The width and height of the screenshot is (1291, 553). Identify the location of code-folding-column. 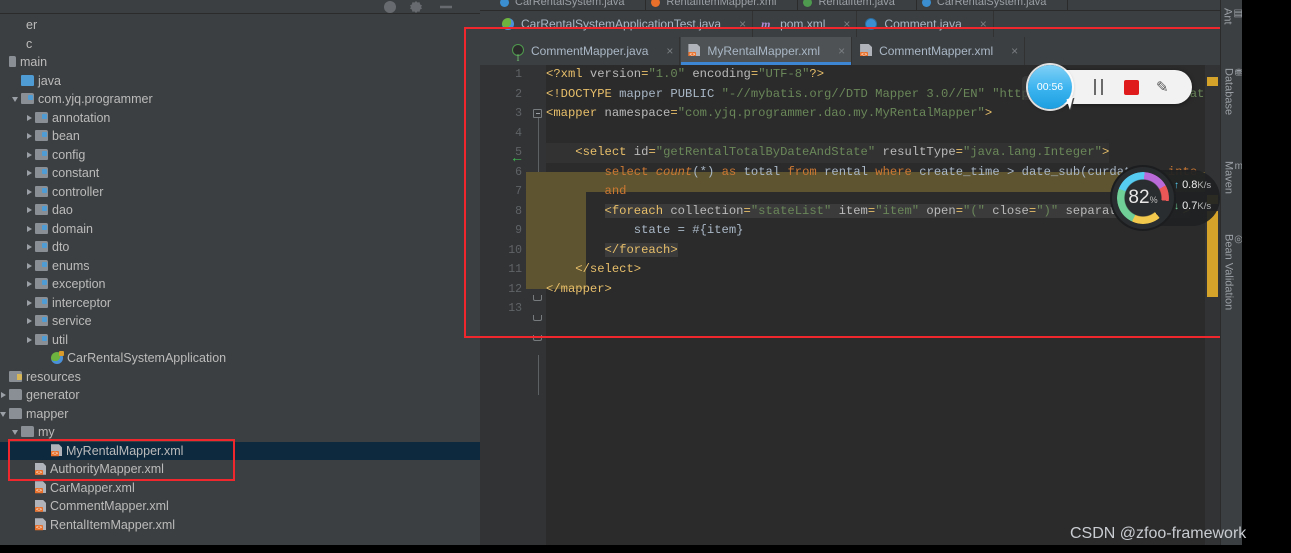
(538, 309).